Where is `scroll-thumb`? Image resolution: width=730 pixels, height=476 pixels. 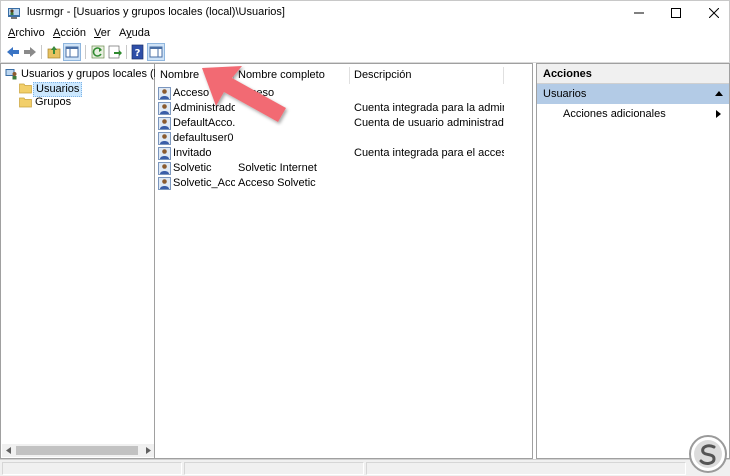
scroll-thumb is located at coordinates (77, 450).